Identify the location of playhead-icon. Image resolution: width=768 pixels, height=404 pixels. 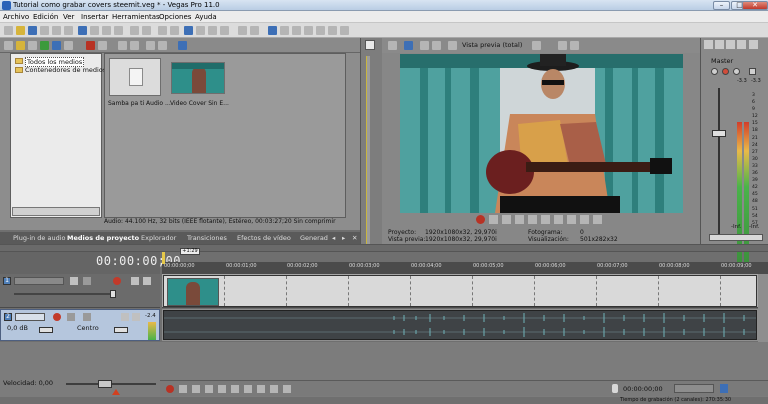
(163, 258).